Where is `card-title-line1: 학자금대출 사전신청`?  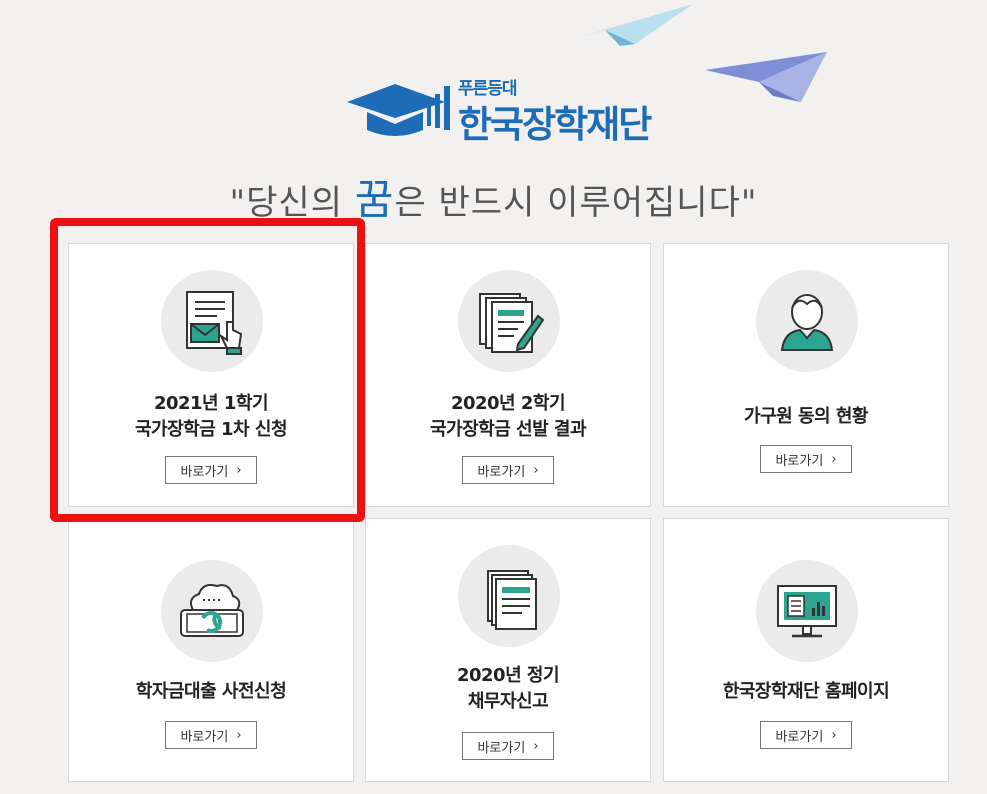 card-title-line1: 학자금대출 사전신청 is located at coordinates (211, 691).